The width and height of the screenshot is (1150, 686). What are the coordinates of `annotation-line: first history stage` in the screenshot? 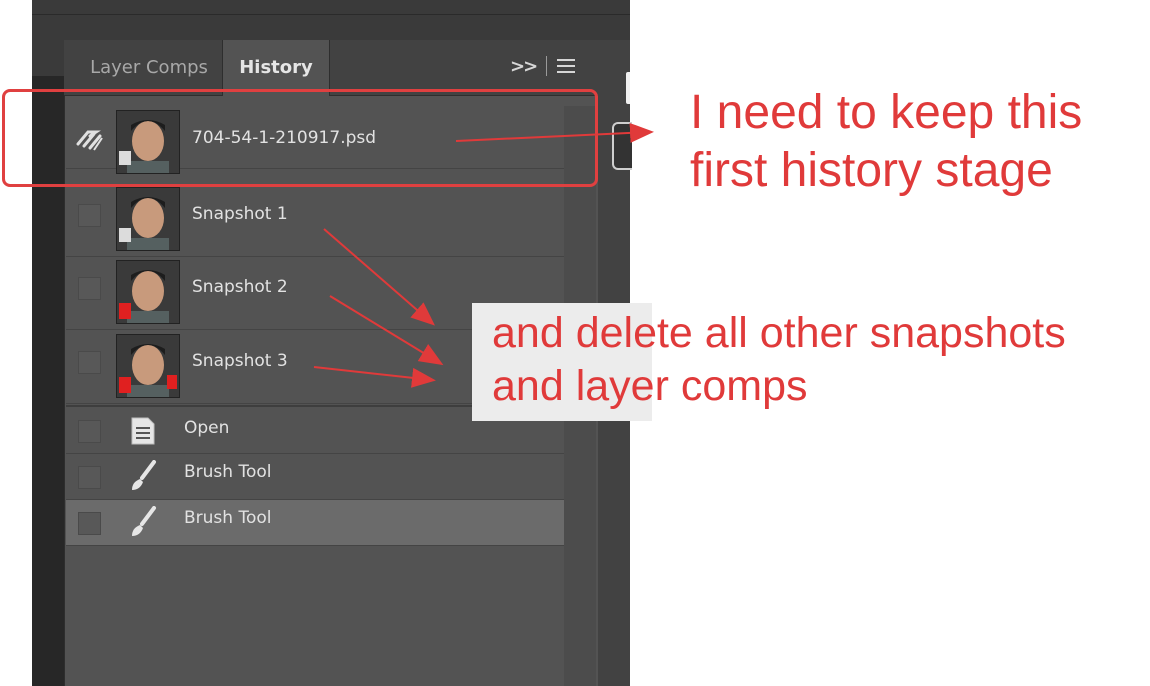 It's located at (871, 170).